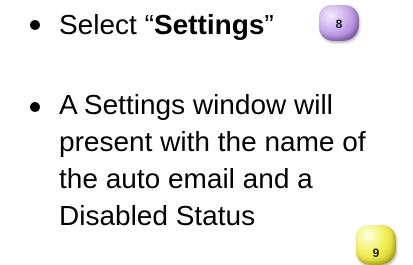  I want to click on text-suffix: ”, so click(269, 24).